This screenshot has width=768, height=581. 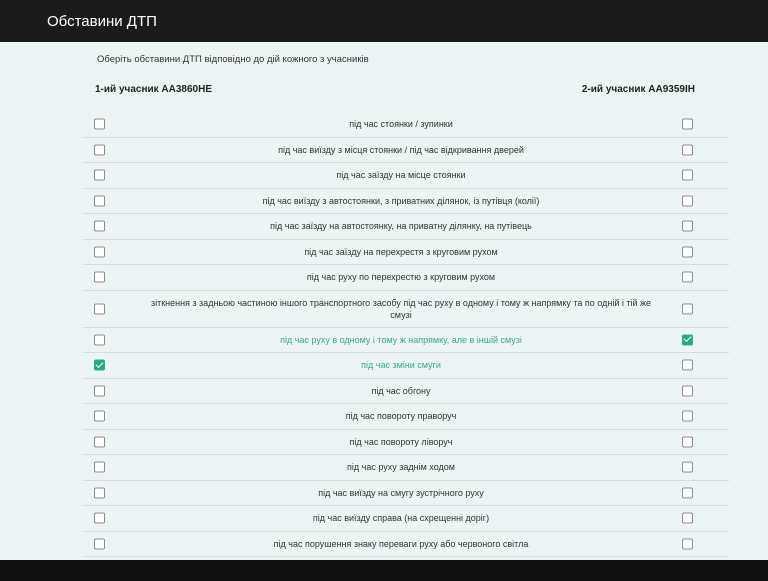 I want to click on window-title: Обставини ДТП, so click(x=102, y=21).